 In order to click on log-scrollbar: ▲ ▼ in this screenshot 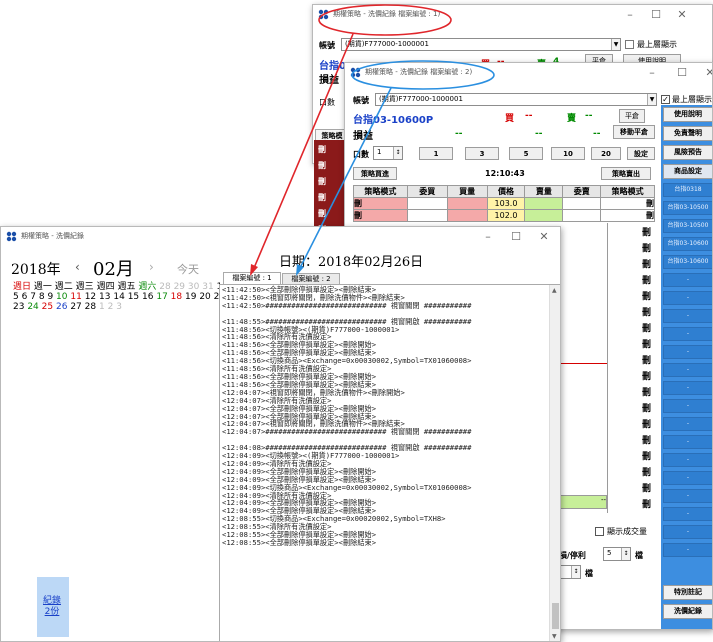, I will do `click(554, 463)`.